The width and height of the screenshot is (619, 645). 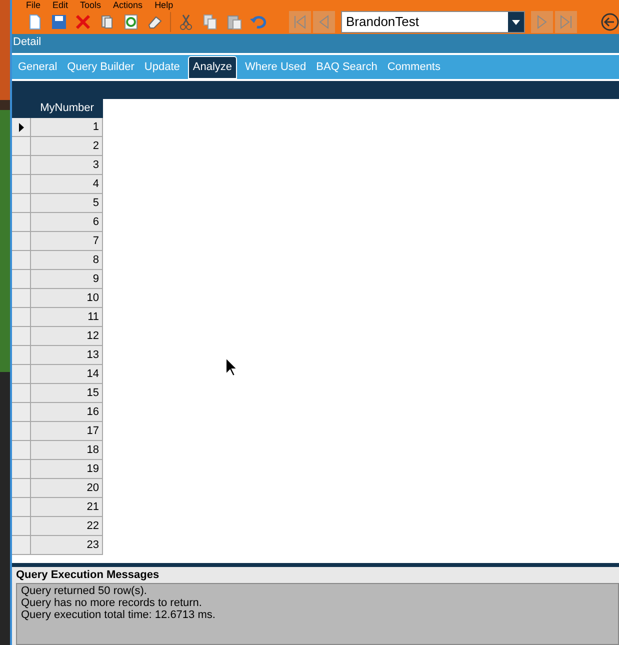 I want to click on first-record-button, so click(x=300, y=22).